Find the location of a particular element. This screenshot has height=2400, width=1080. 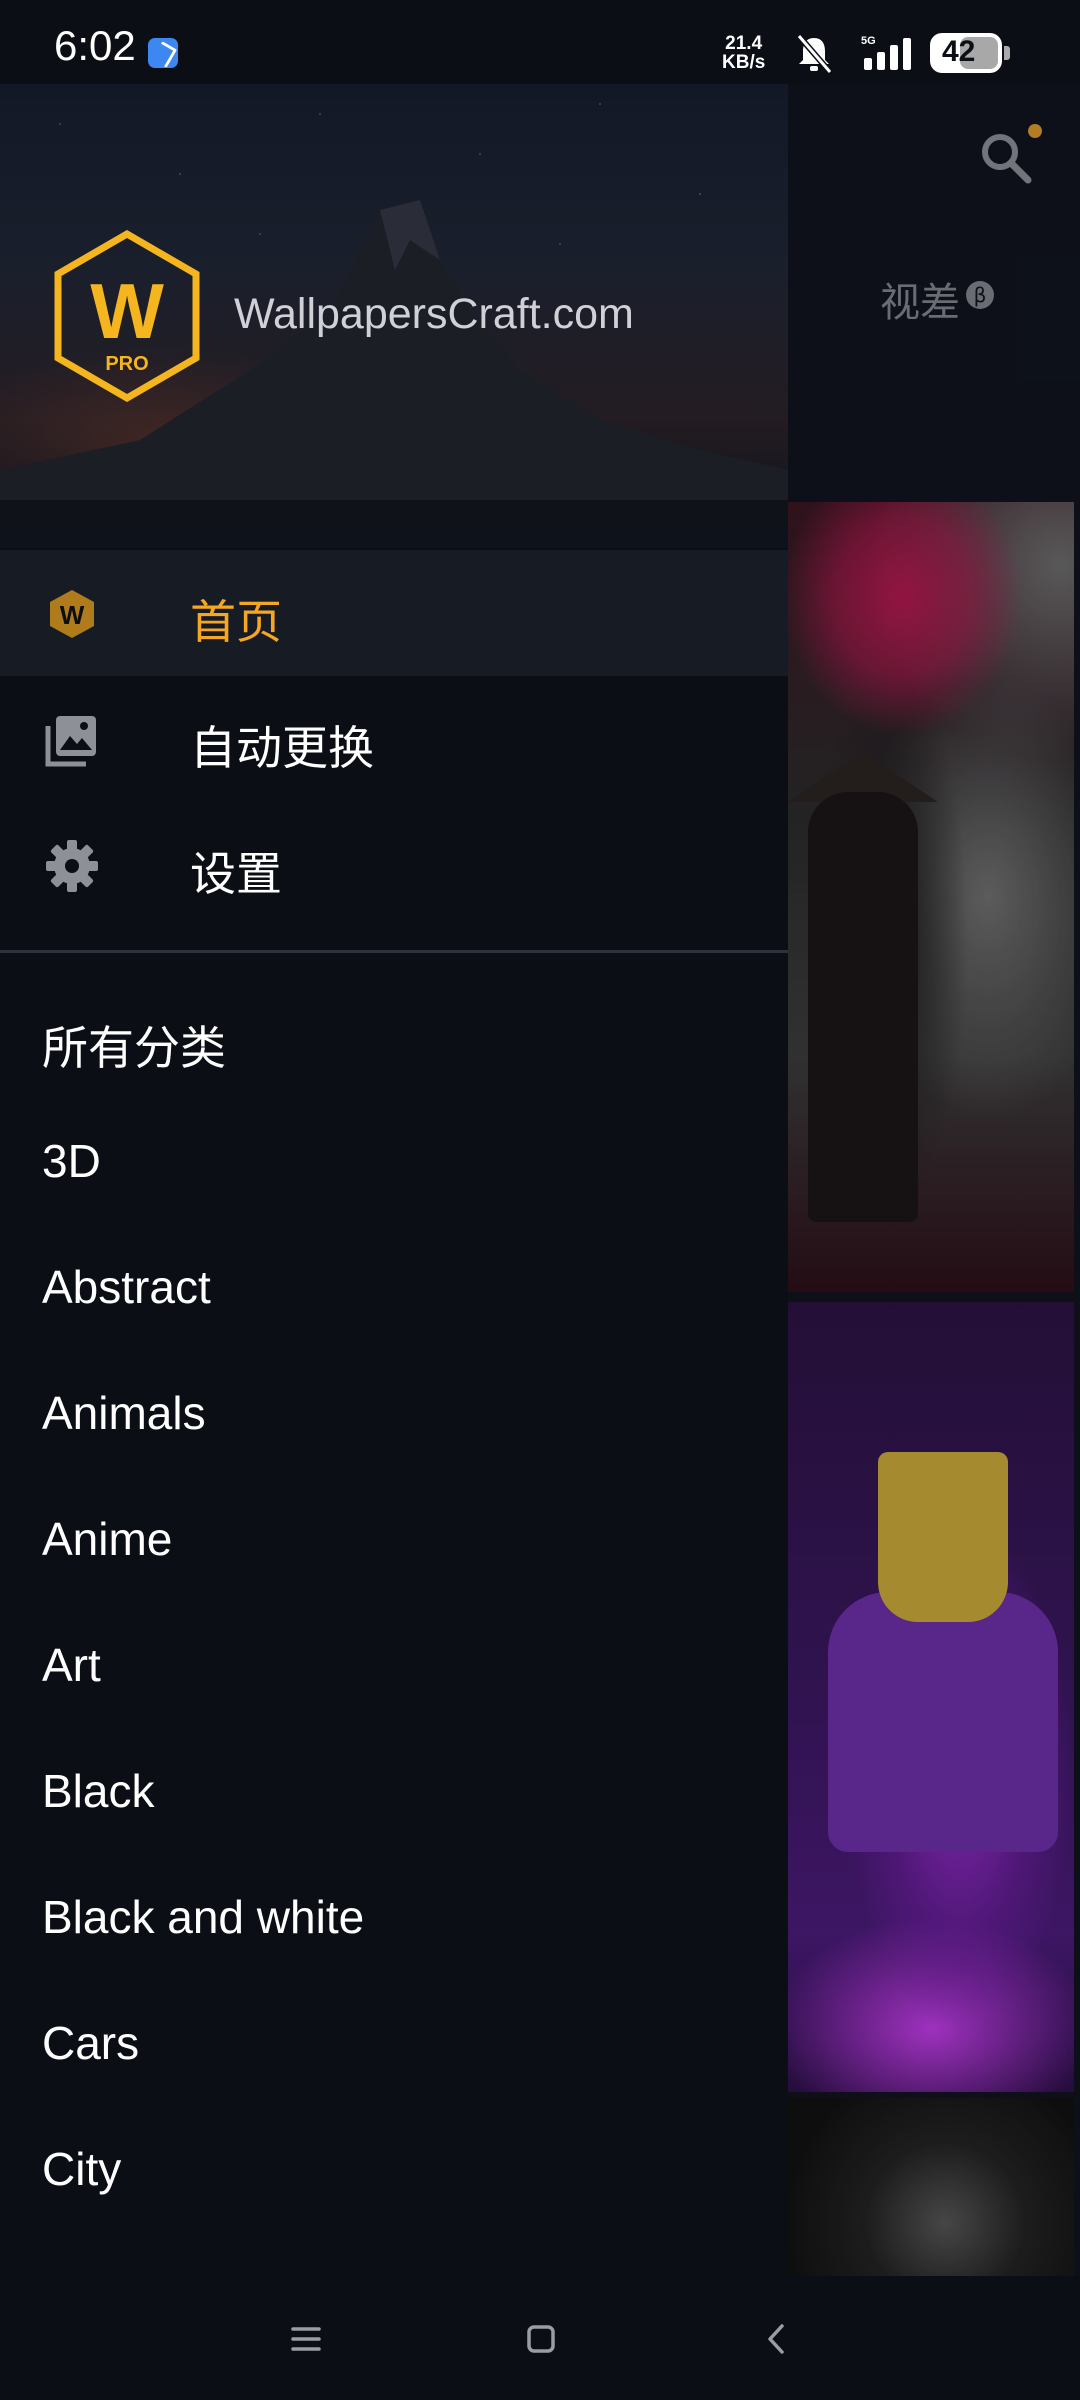

network-speed-unit: KB/s is located at coordinates (744, 62).